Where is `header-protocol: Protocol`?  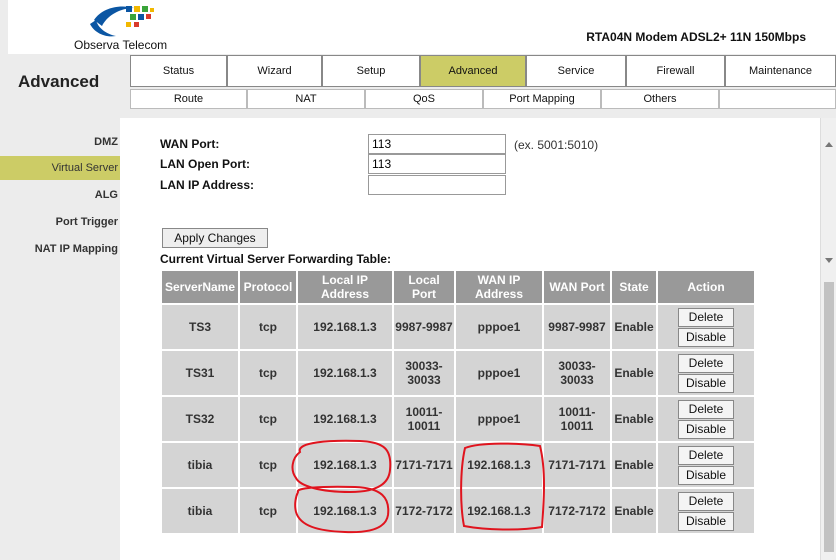
header-protocol: Protocol is located at coordinates (268, 287).